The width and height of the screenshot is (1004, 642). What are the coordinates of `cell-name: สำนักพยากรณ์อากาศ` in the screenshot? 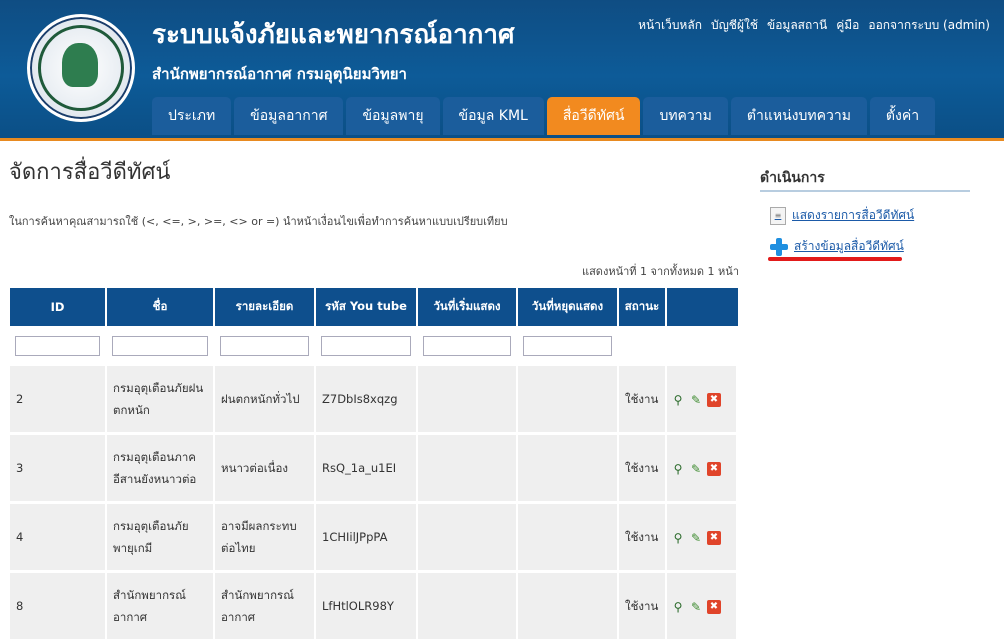 It's located at (161, 607).